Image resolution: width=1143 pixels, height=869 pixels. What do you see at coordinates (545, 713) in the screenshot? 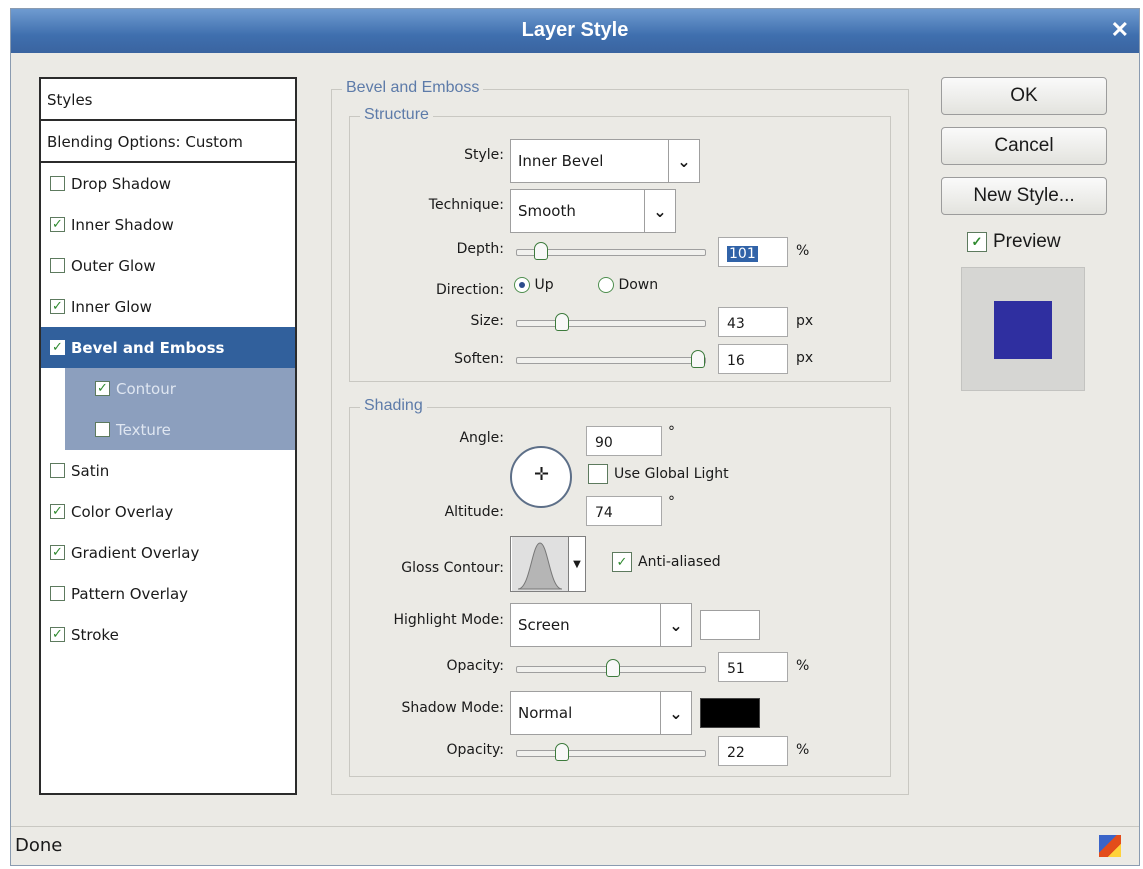
I see `shadow-mode-value: Normal` at bounding box center [545, 713].